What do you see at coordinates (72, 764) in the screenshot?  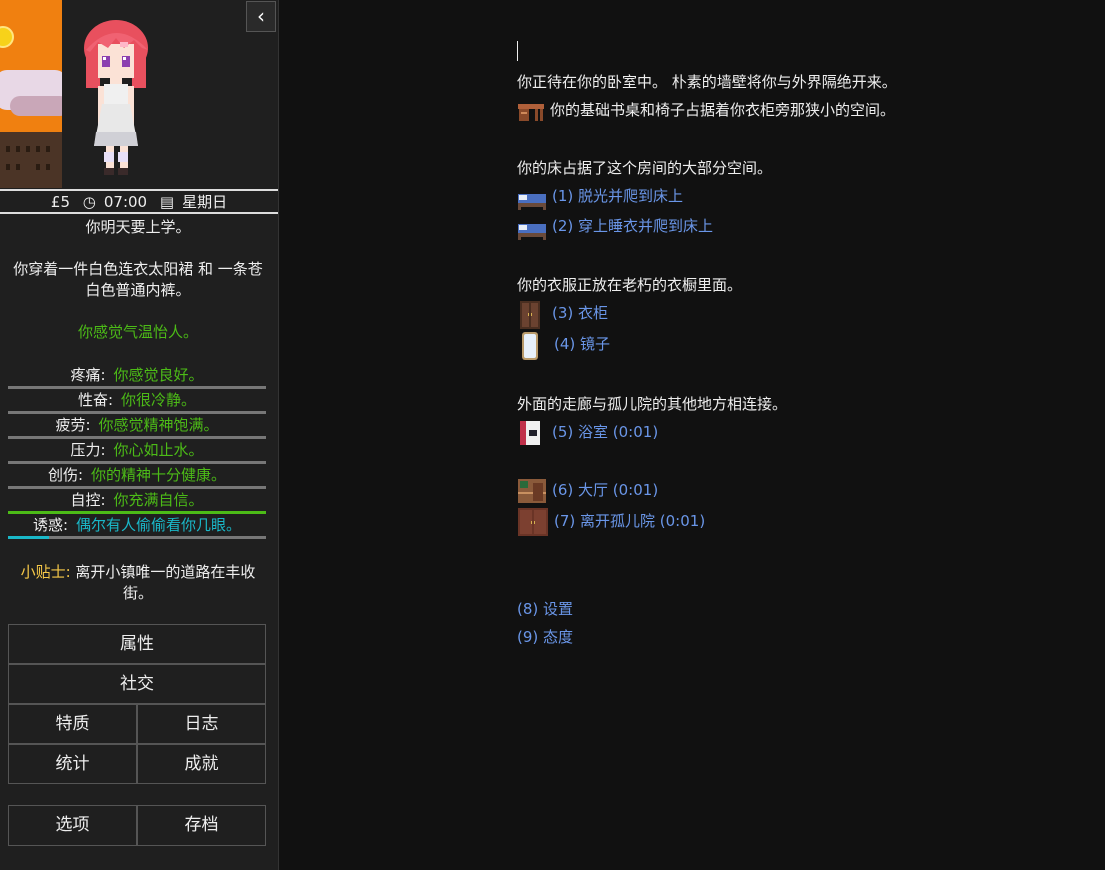 I see `statistics-button: 统计` at bounding box center [72, 764].